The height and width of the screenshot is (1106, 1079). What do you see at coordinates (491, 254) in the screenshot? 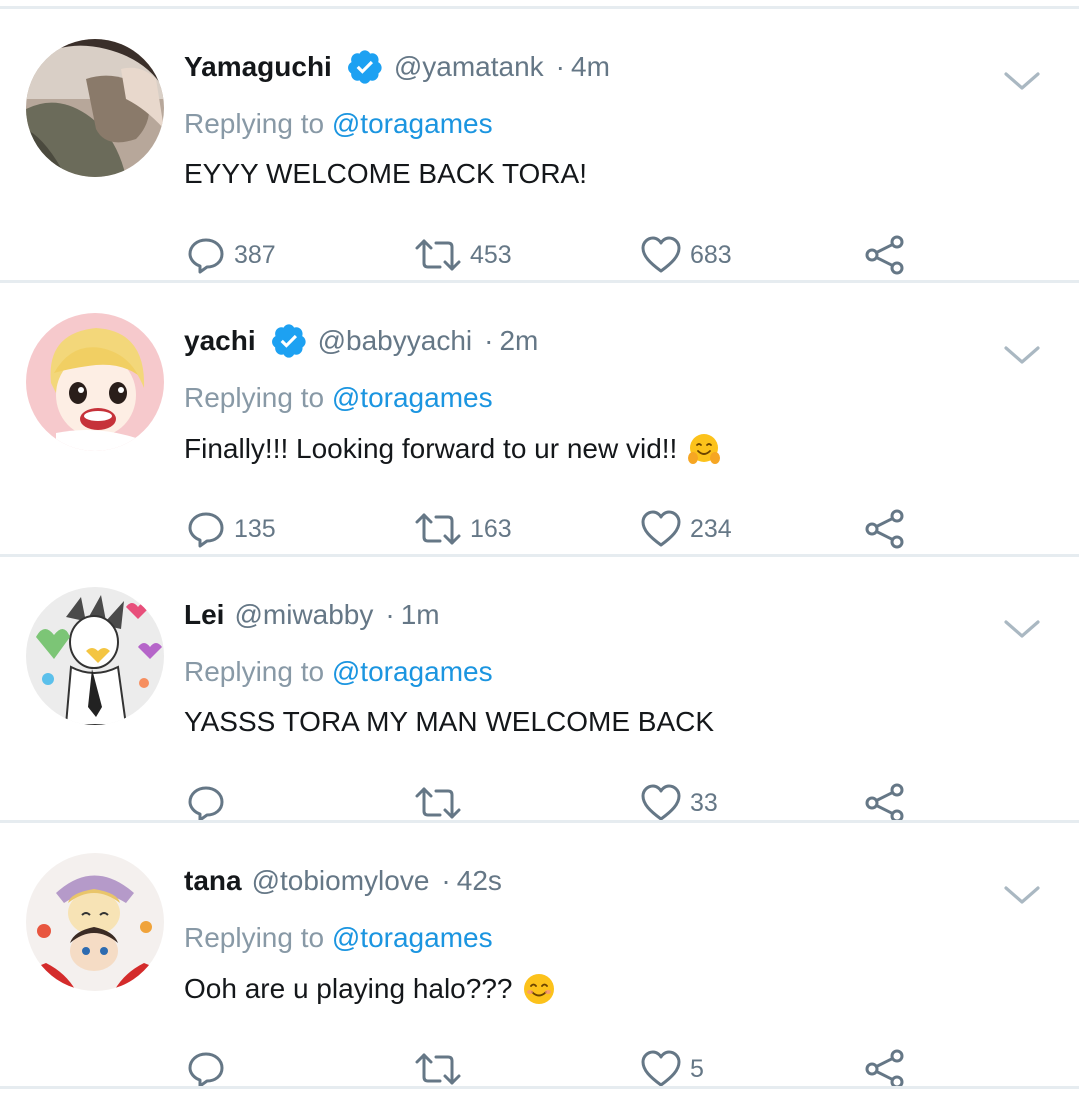
I see `retweet-count: 453` at bounding box center [491, 254].